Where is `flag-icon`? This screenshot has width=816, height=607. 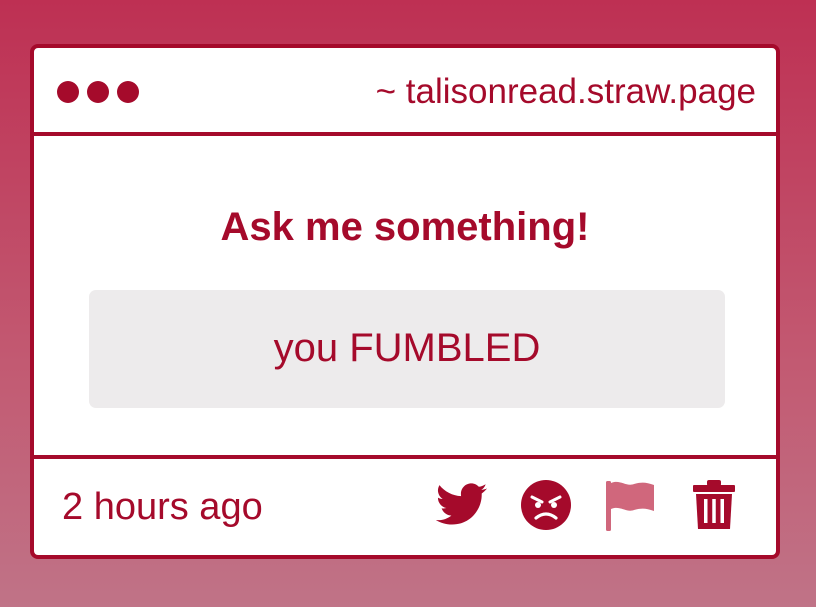
flag-icon is located at coordinates (630, 506).